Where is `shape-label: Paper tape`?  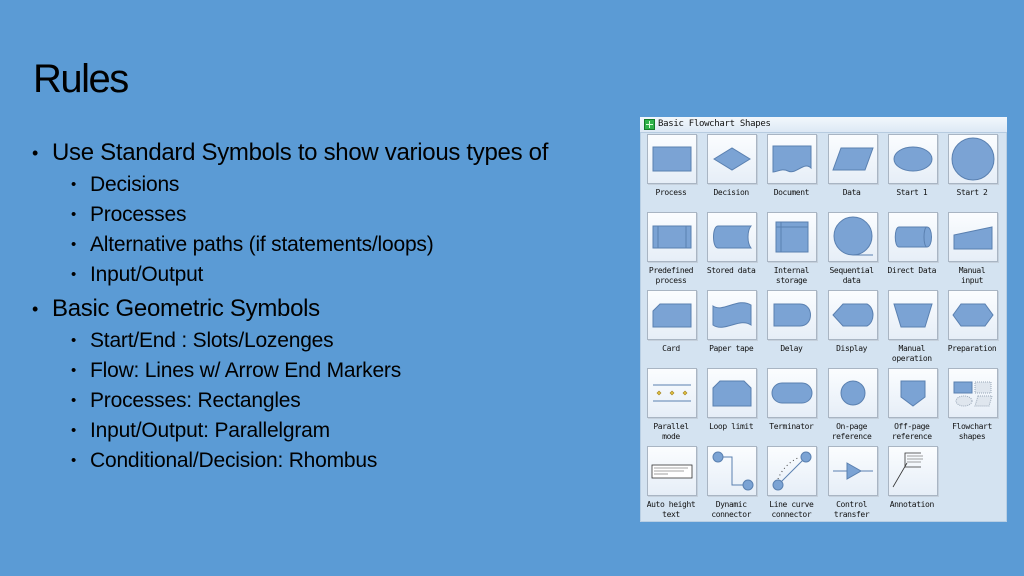
shape-label: Paper tape is located at coordinates (731, 348).